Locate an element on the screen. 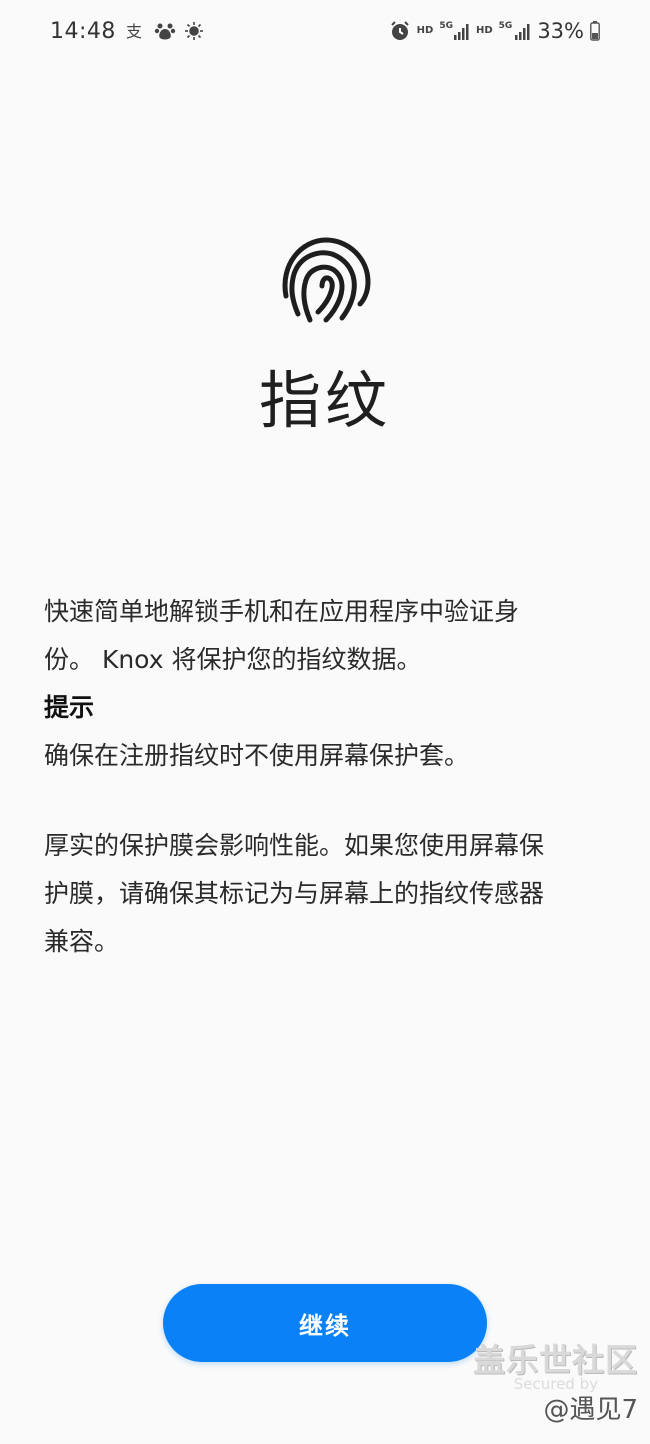 This screenshot has width=650, height=1444. status-bar: 14:48 支 HD 5G HD 5G 33% is located at coordinates (325, 31).